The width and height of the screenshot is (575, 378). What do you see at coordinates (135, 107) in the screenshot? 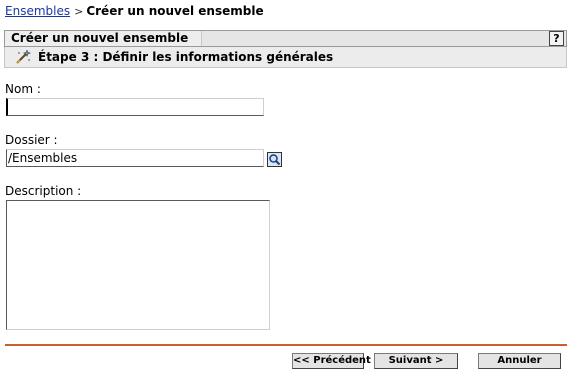
I see `name-field` at bounding box center [135, 107].